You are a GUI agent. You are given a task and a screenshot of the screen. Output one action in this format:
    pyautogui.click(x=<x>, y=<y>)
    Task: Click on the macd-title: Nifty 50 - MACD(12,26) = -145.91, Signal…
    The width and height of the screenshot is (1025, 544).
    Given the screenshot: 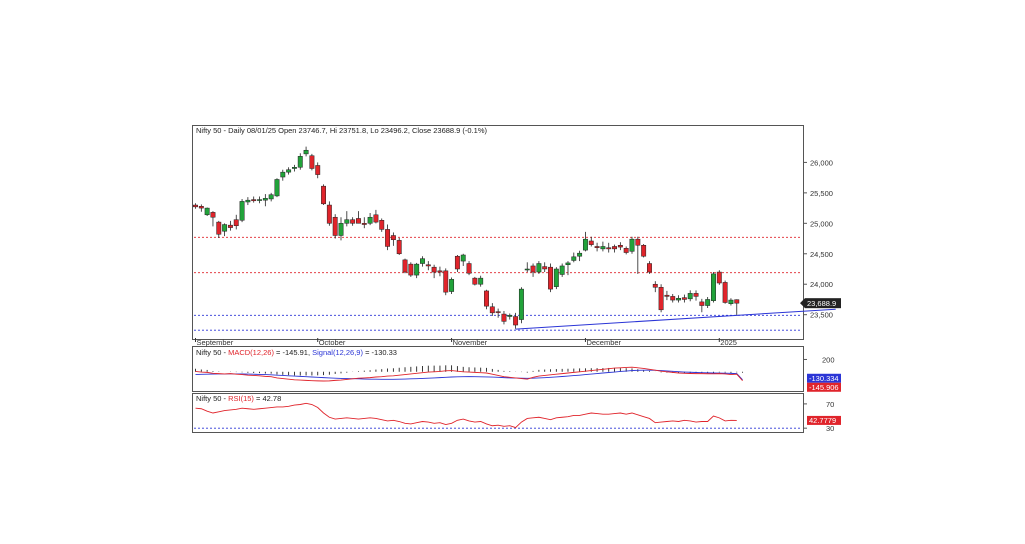 What is the action you would take?
    pyautogui.click(x=296, y=352)
    